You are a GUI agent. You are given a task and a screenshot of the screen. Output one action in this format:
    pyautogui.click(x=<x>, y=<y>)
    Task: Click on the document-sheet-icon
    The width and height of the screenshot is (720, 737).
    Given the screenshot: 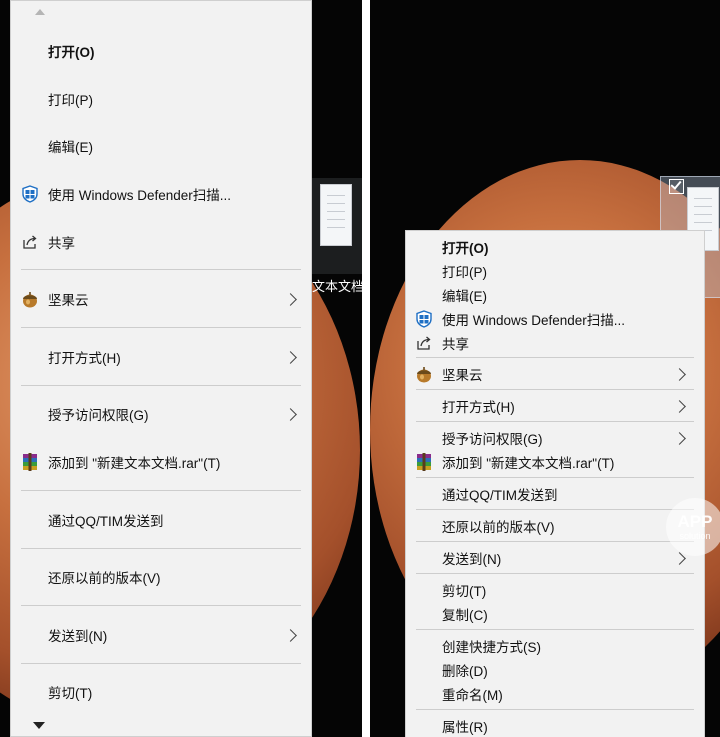 What is the action you would take?
    pyautogui.click(x=336, y=215)
    